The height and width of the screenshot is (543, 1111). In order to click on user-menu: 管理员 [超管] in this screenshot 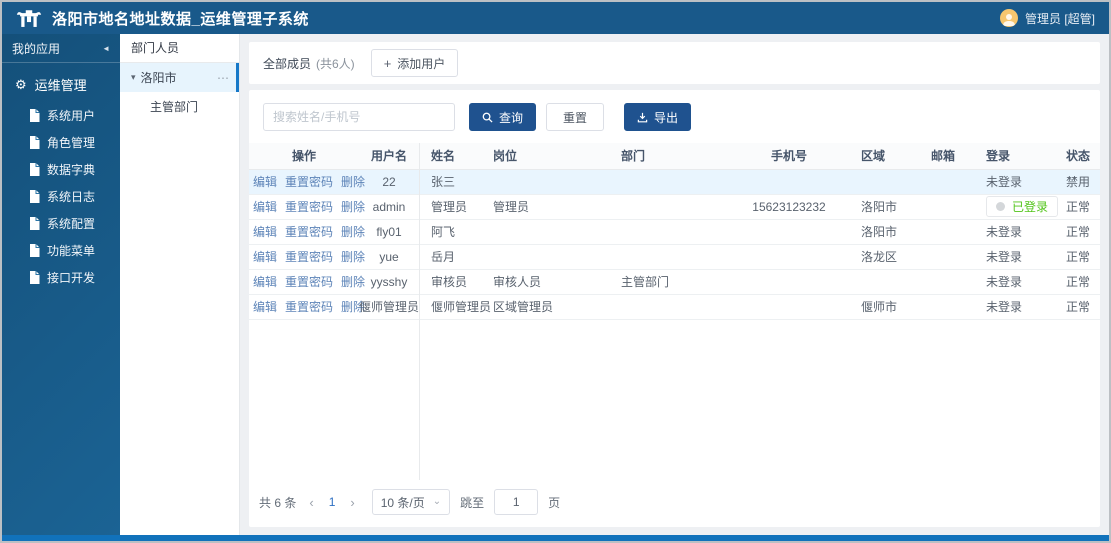, I will do `click(1047, 18)`.